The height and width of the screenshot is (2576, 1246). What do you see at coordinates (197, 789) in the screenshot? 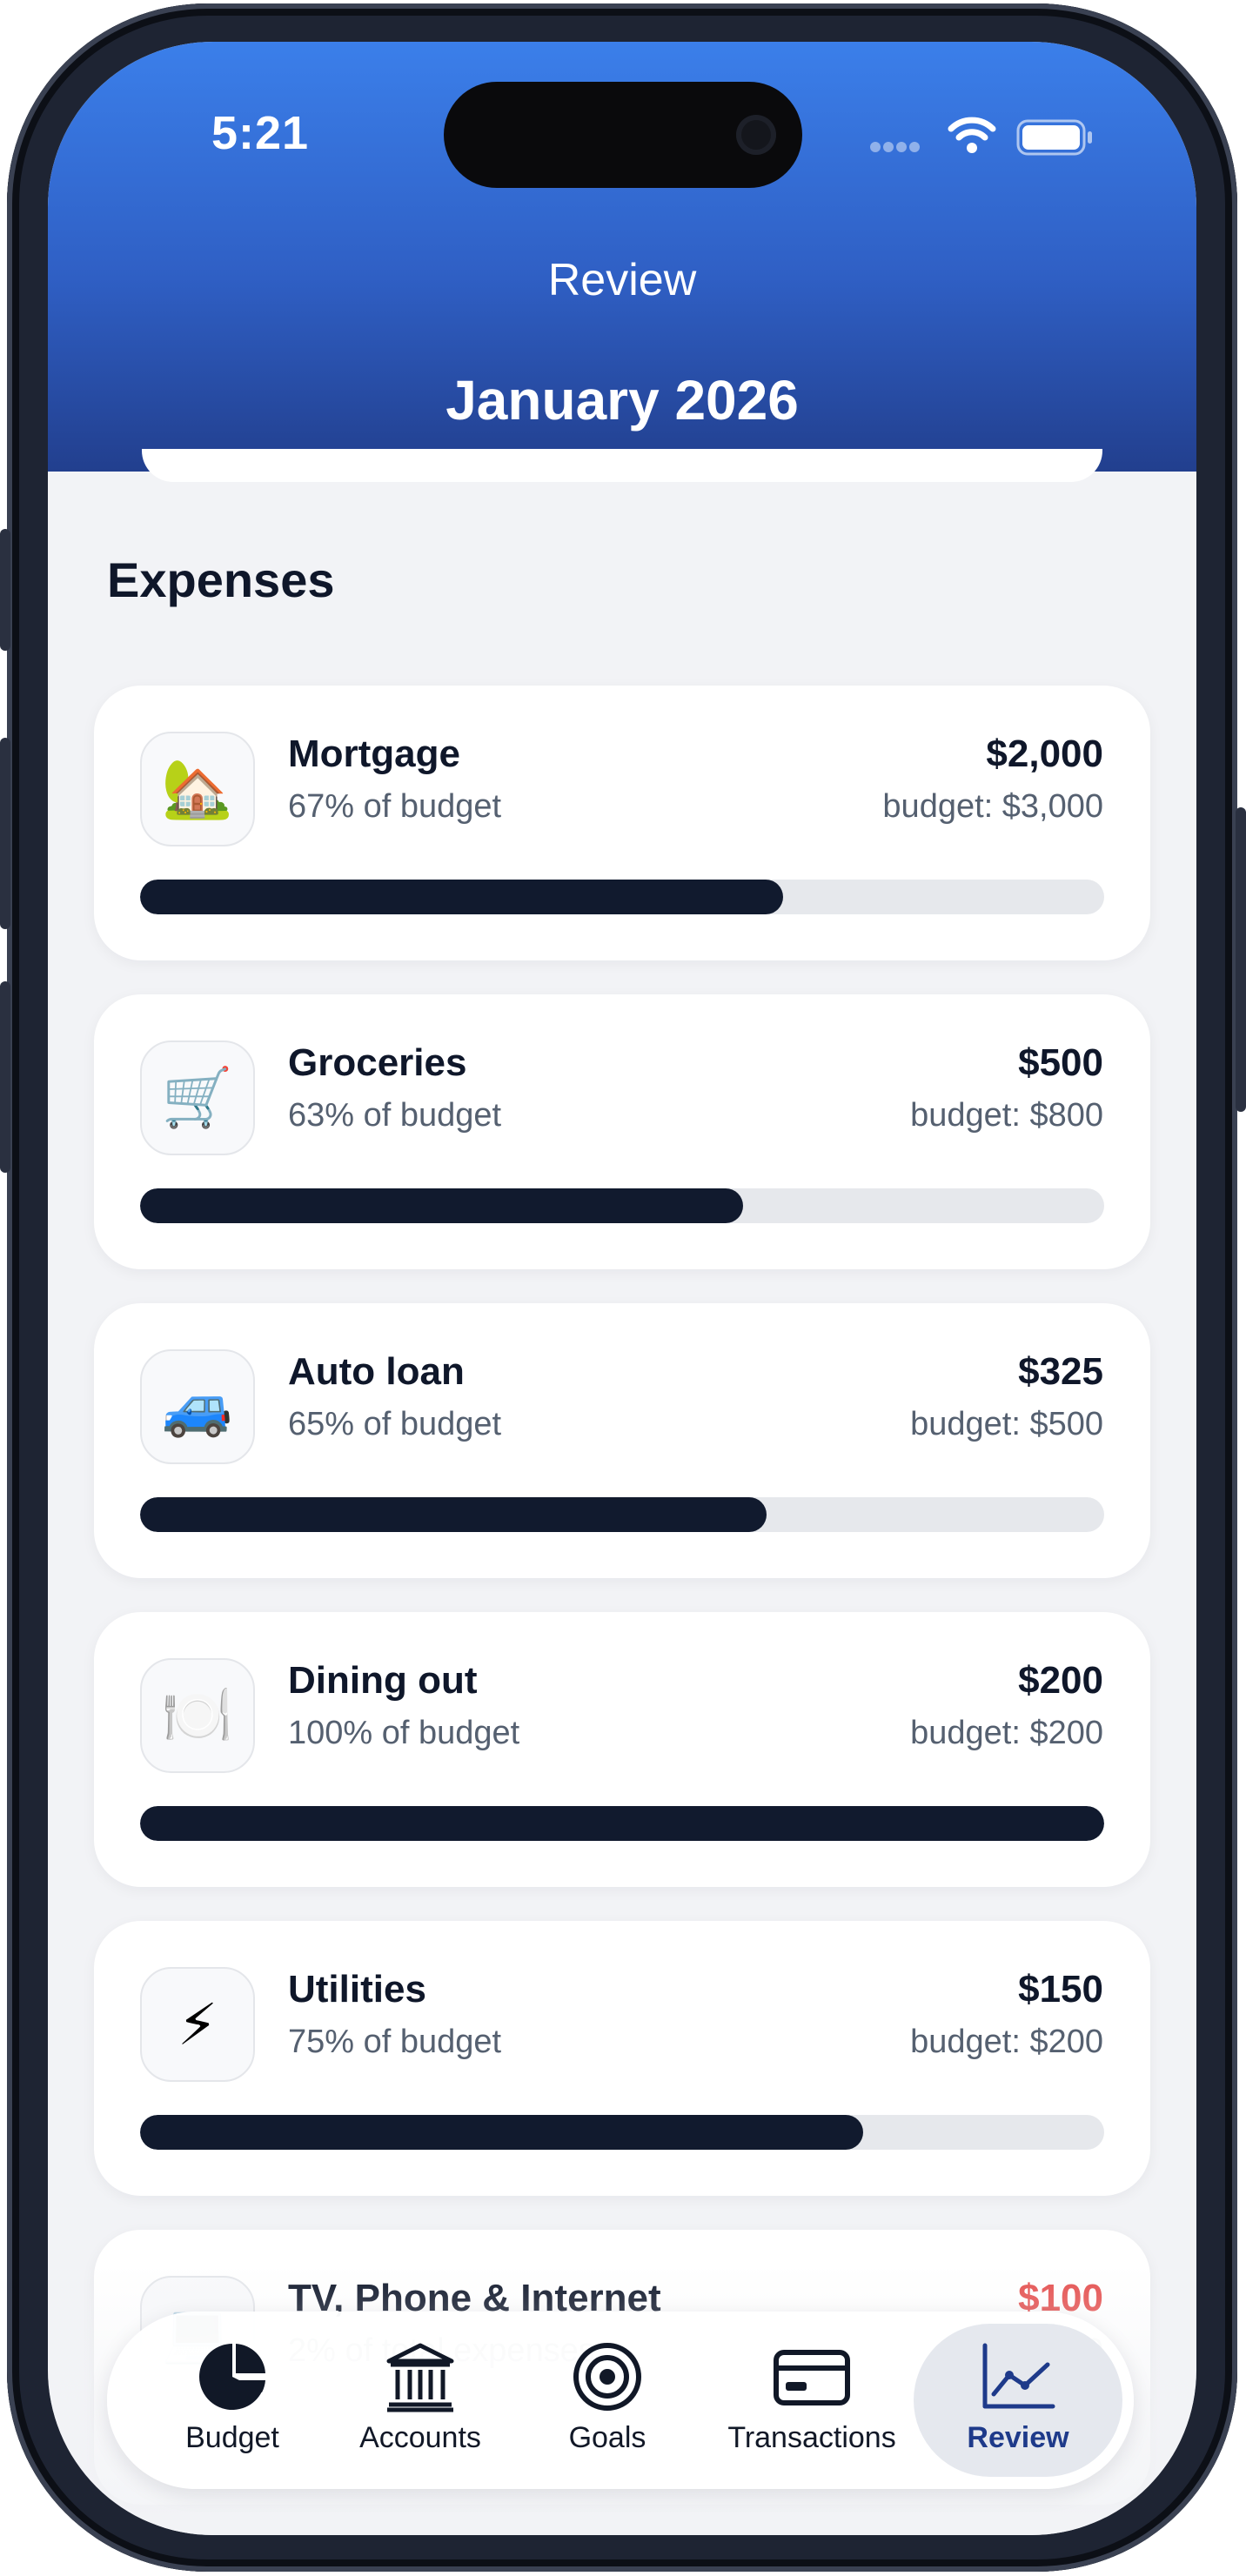
I see `house-icon: 🏡` at bounding box center [197, 789].